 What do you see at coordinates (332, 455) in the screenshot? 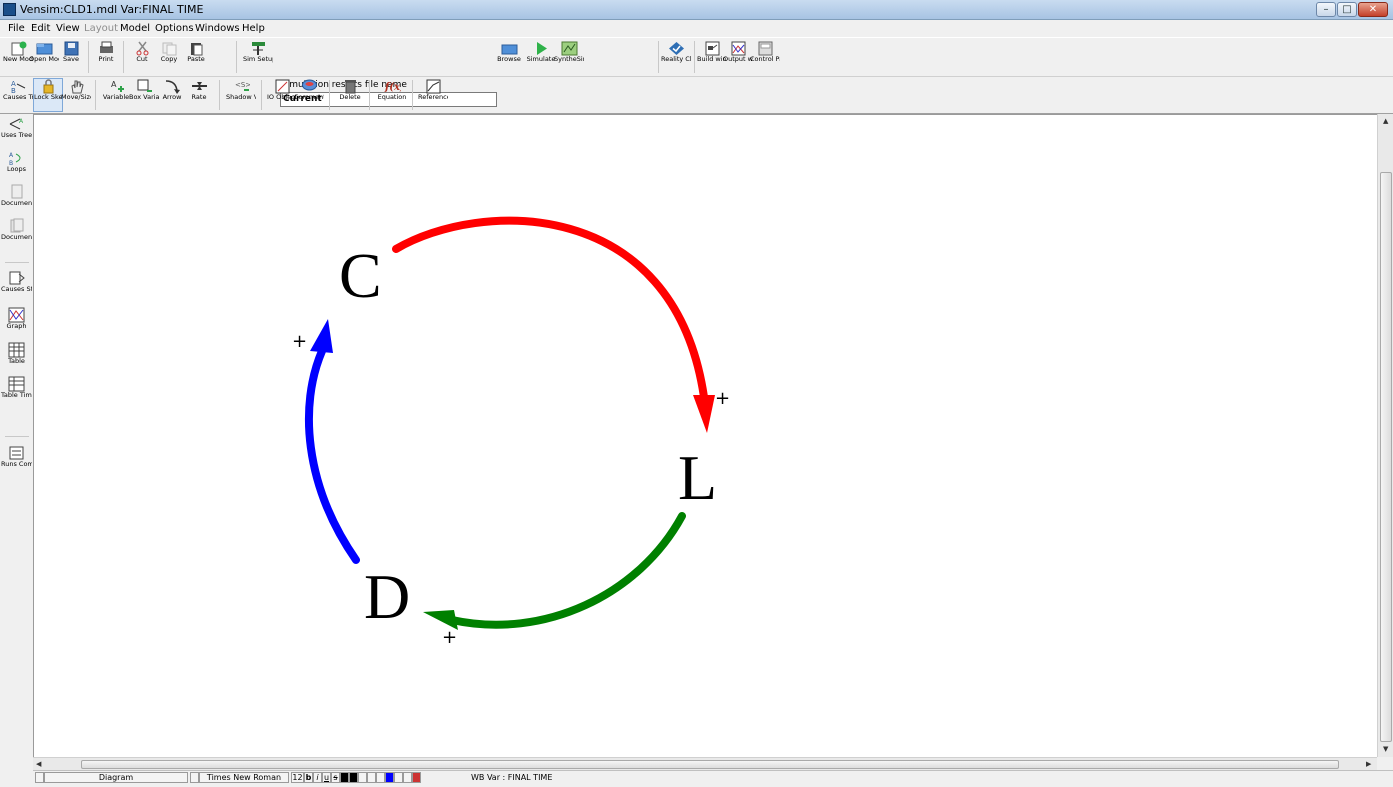
I see `link-d-to-c` at bounding box center [332, 455].